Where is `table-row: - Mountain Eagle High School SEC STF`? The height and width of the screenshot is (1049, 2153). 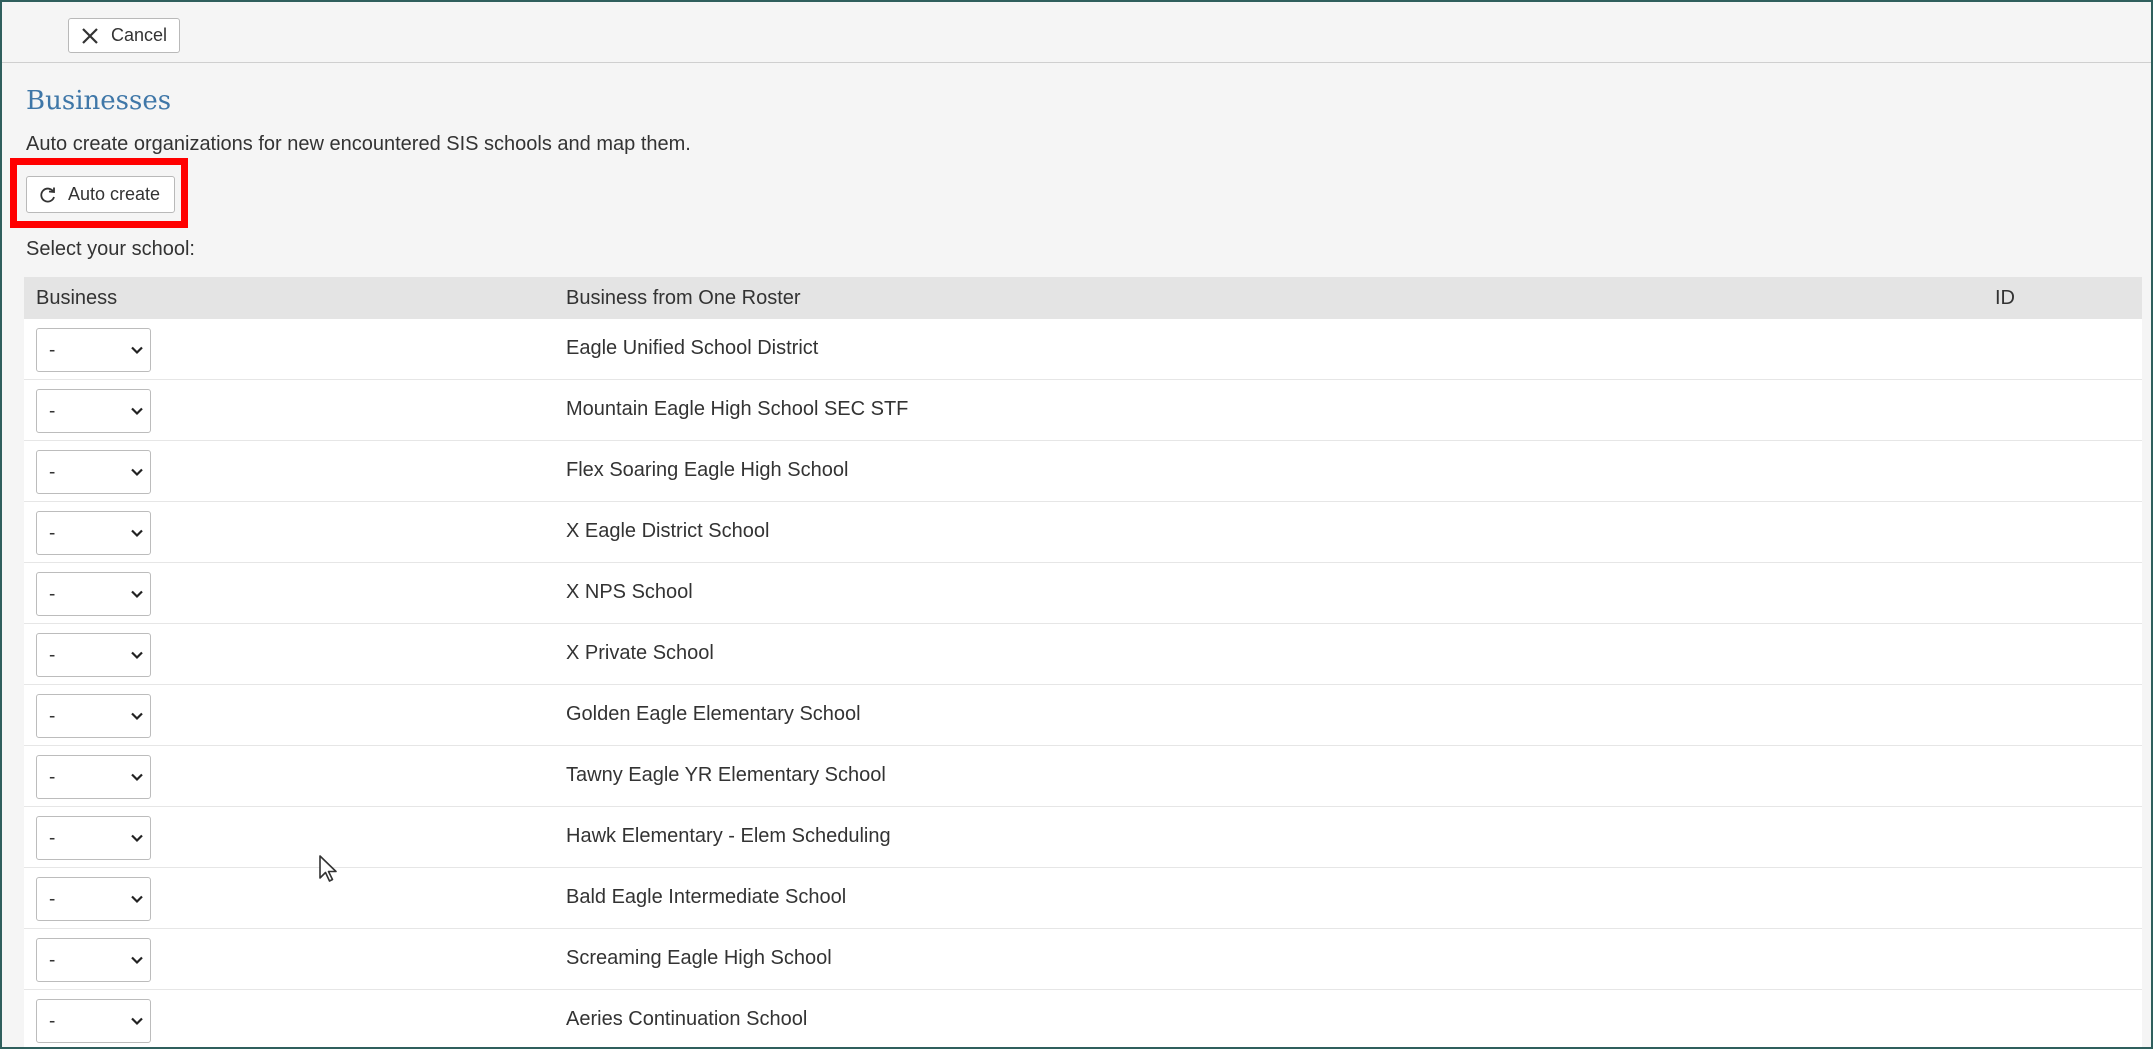 table-row: - Mountain Eagle High School SEC STF is located at coordinates (1083, 410).